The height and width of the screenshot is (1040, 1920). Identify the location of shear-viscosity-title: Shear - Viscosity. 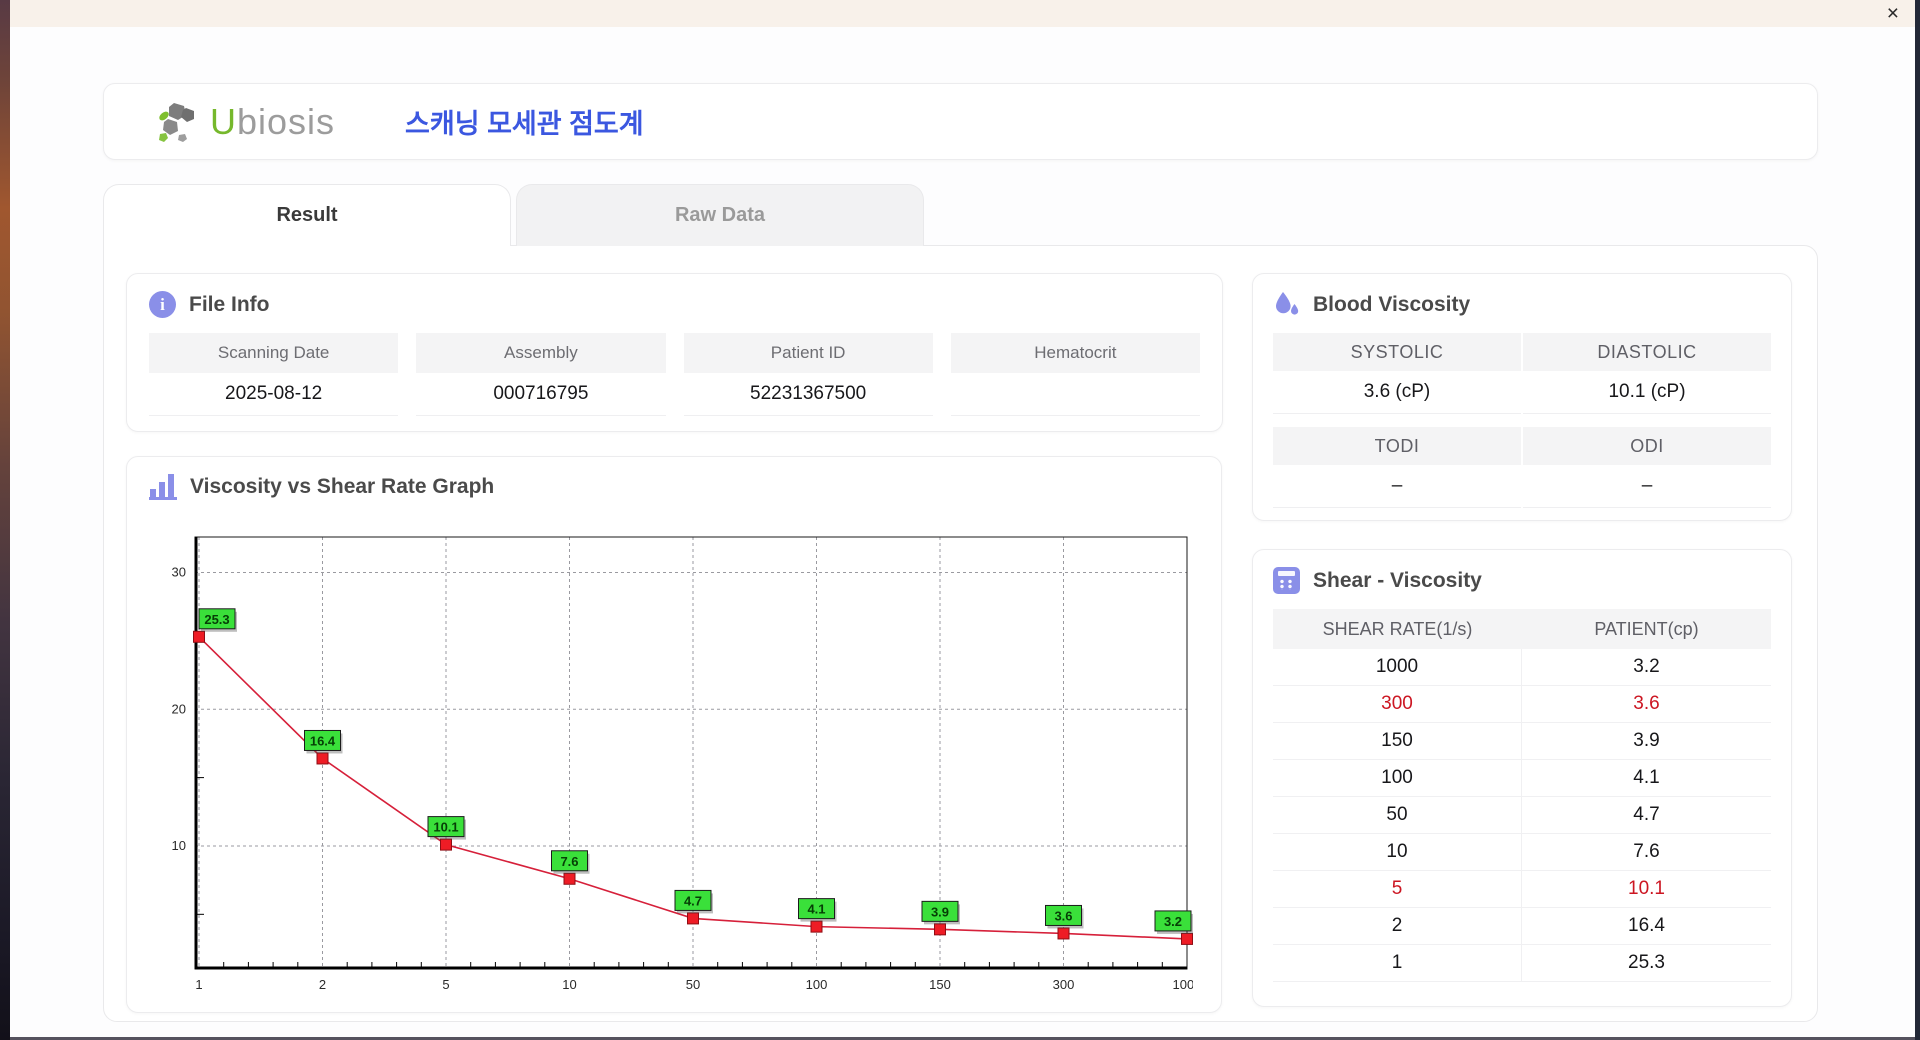
(1397, 580).